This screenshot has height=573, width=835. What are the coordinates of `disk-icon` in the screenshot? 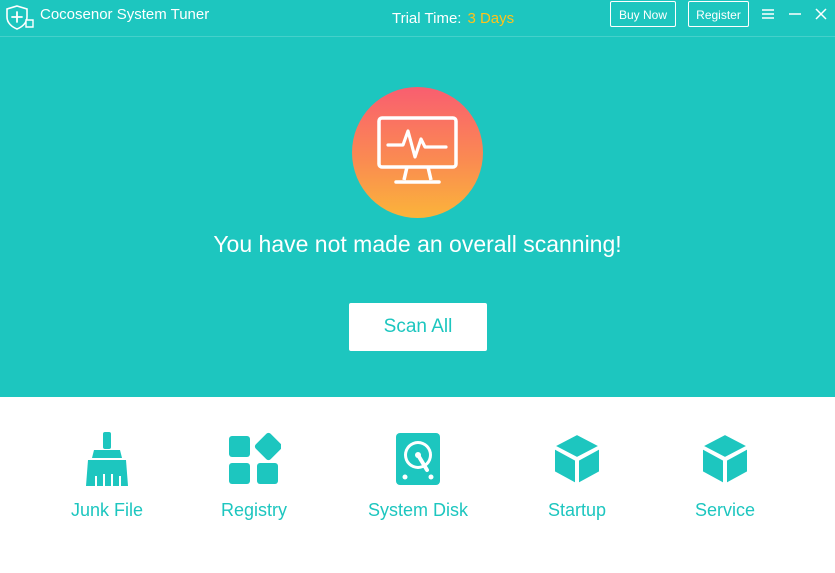 It's located at (418, 461).